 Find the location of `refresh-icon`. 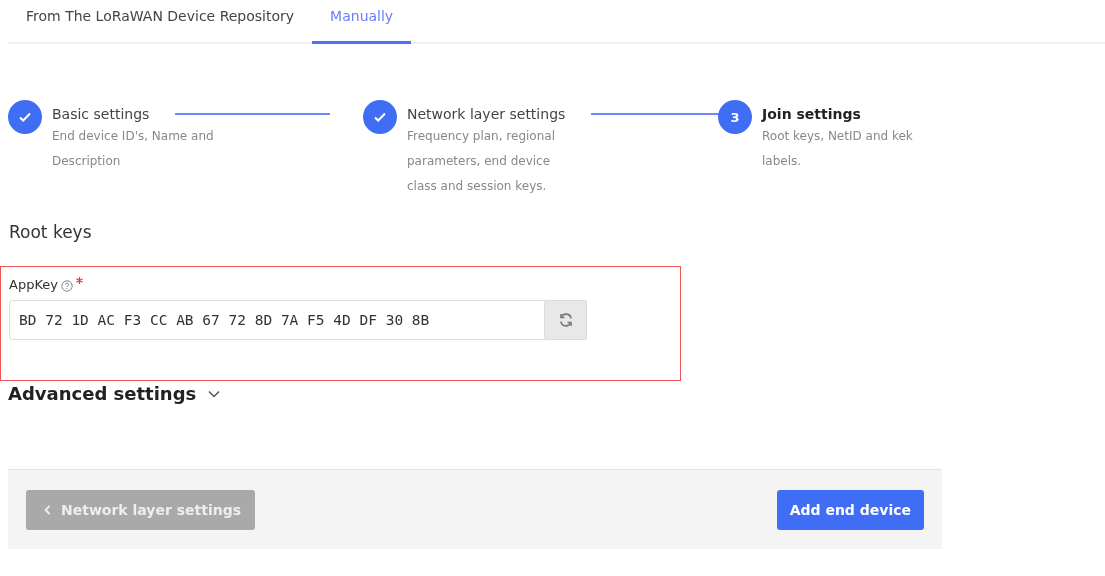

refresh-icon is located at coordinates (565, 320).